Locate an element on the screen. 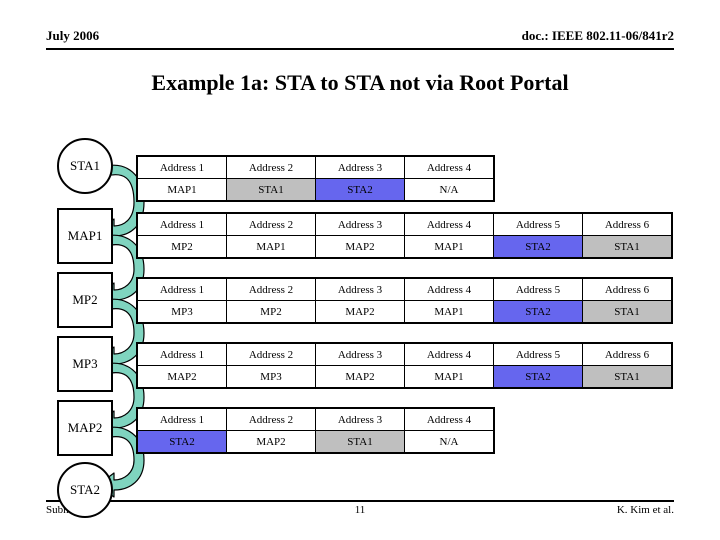  diagram-node-sta2: STA2 is located at coordinates (85, 490).